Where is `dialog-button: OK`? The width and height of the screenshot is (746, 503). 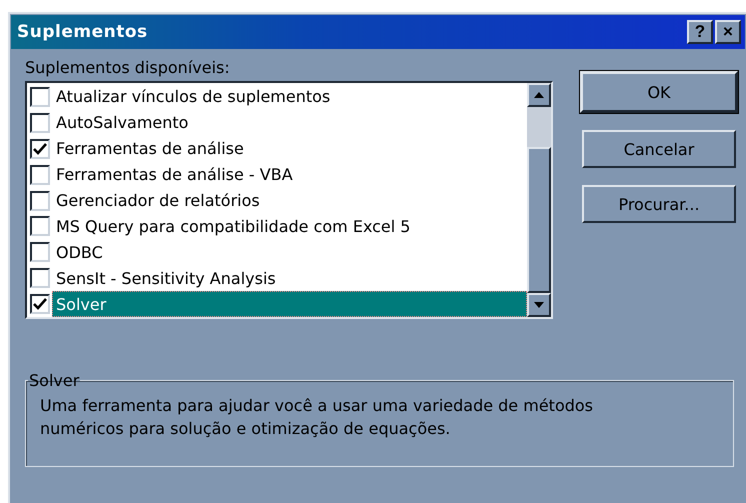 dialog-button: OK is located at coordinates (659, 92).